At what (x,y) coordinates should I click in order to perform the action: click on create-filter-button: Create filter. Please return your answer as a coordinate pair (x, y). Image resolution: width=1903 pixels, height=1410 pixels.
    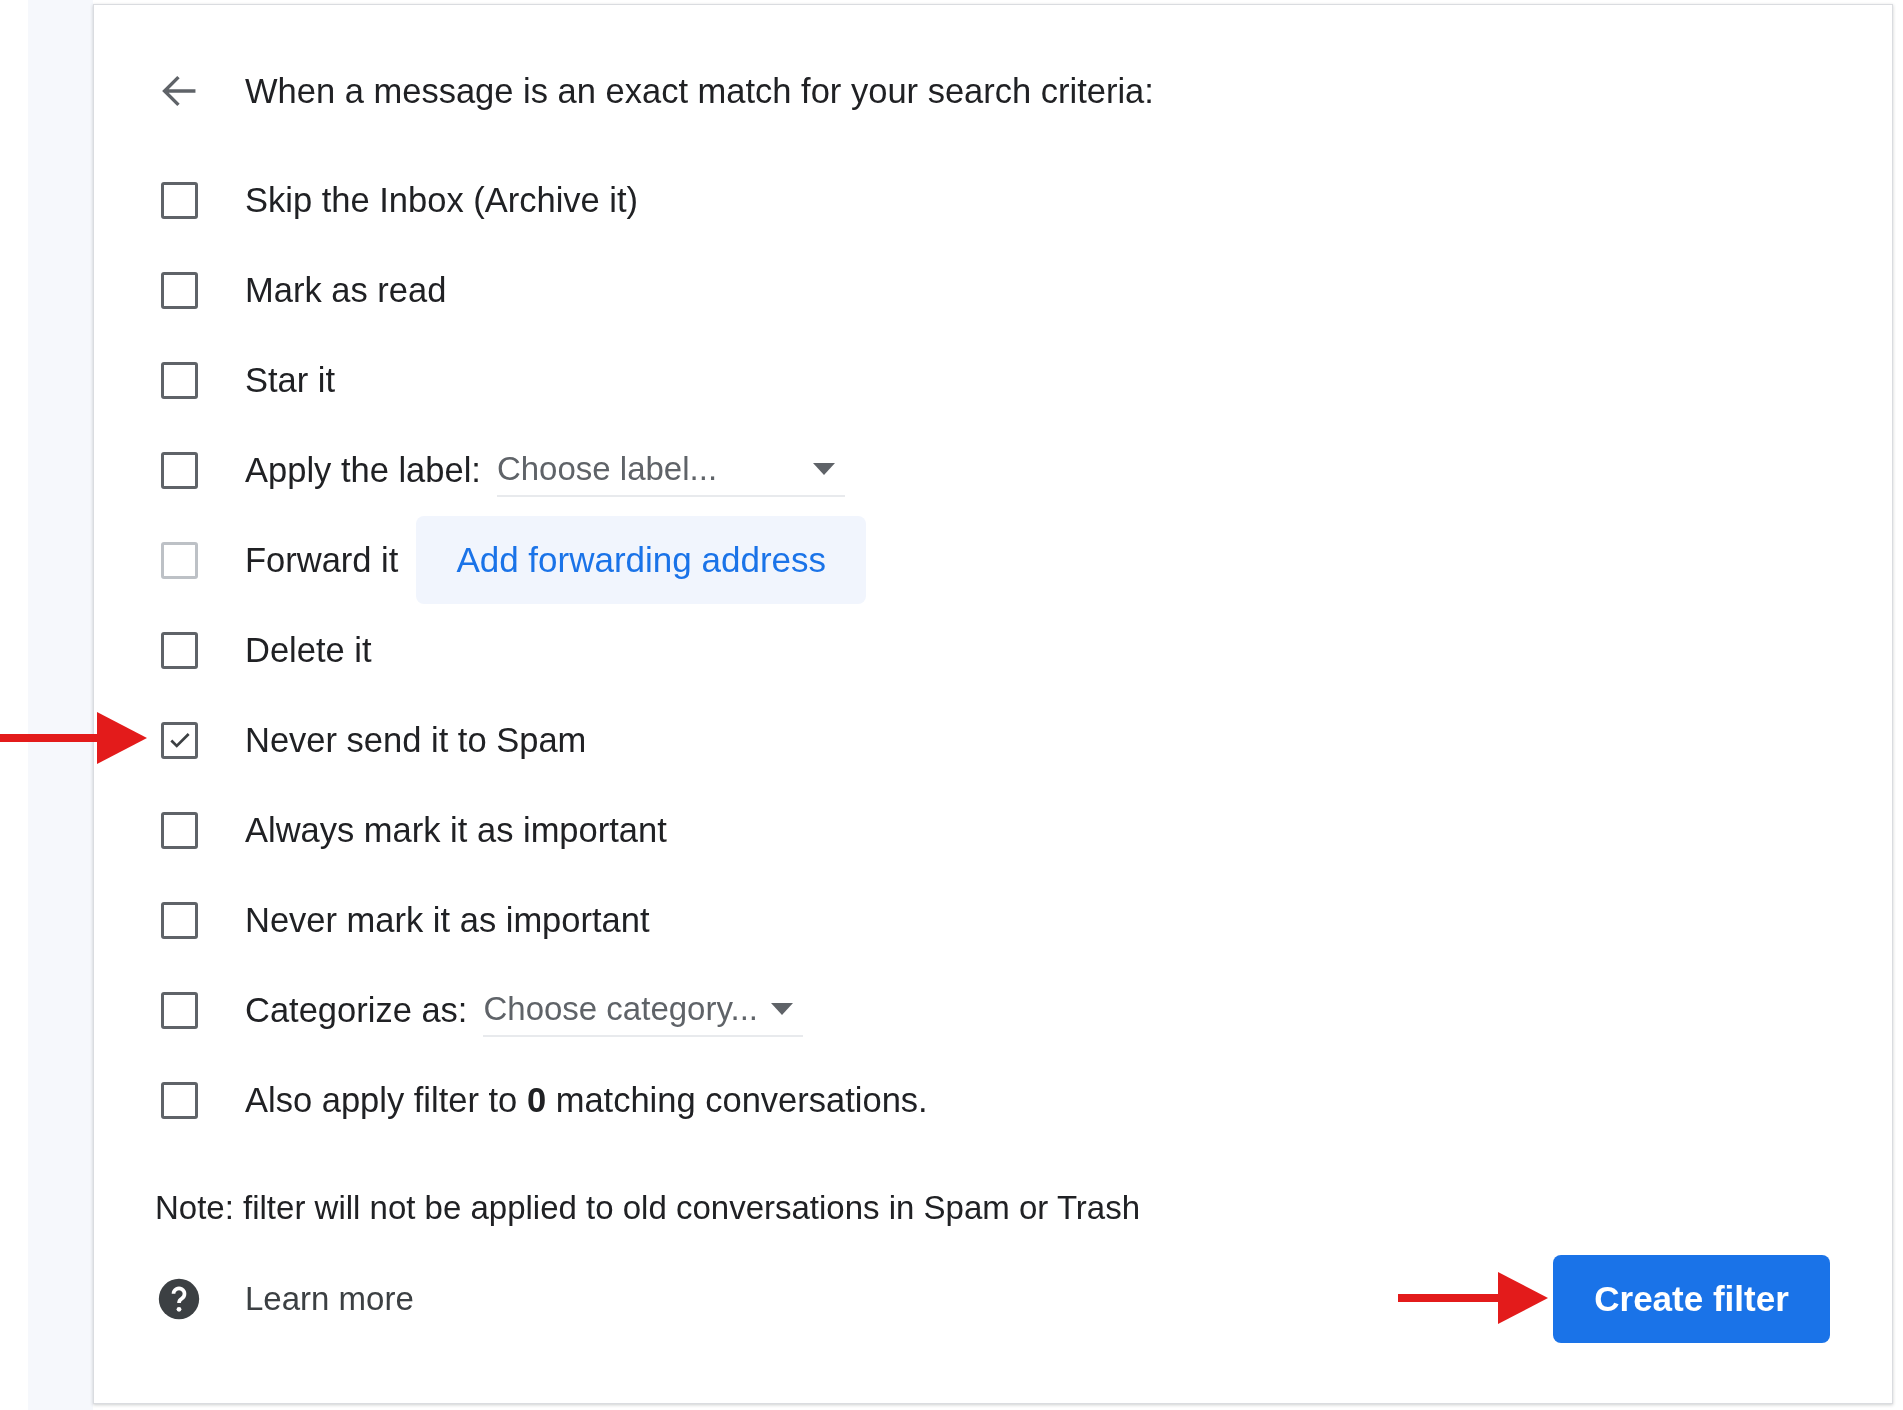
    Looking at the image, I should click on (1691, 1299).